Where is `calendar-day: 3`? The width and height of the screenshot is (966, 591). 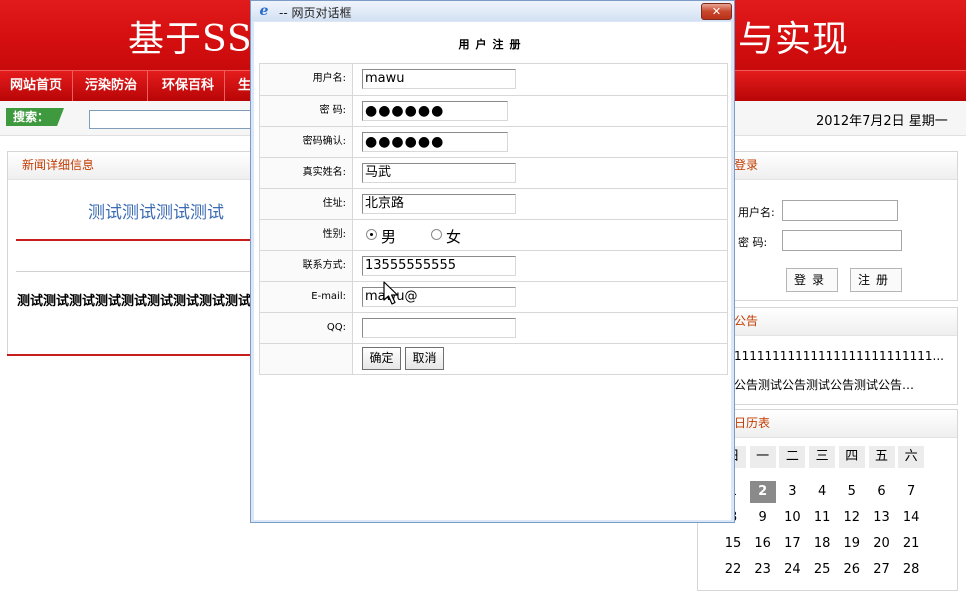 calendar-day: 3 is located at coordinates (792, 492).